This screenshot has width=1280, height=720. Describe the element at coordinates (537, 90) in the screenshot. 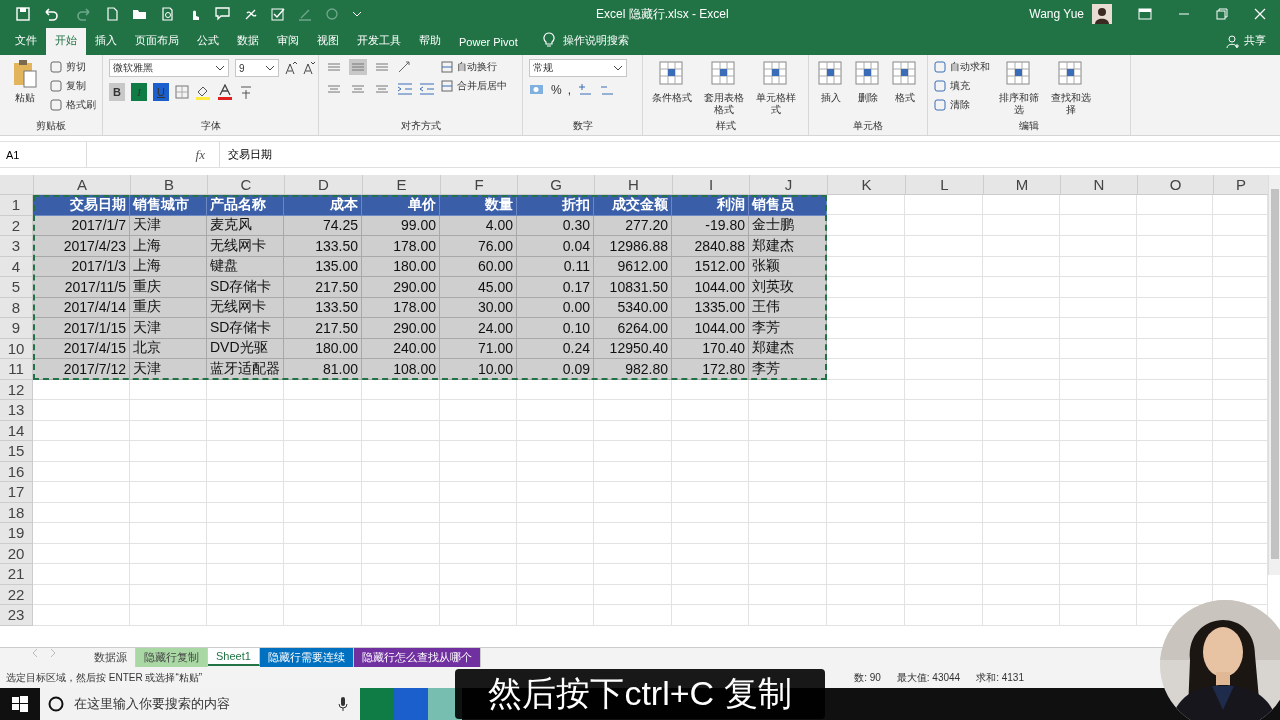

I see `currency-icon` at that location.